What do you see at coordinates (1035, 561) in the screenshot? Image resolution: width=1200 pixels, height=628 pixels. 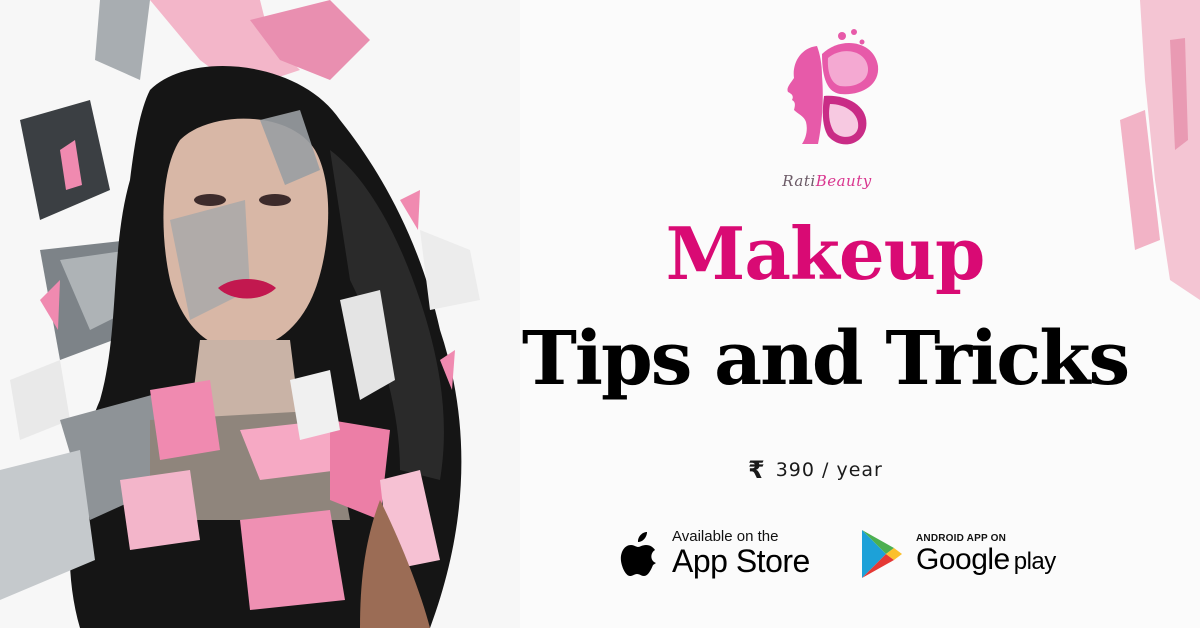 I see `play-word: play` at bounding box center [1035, 561].